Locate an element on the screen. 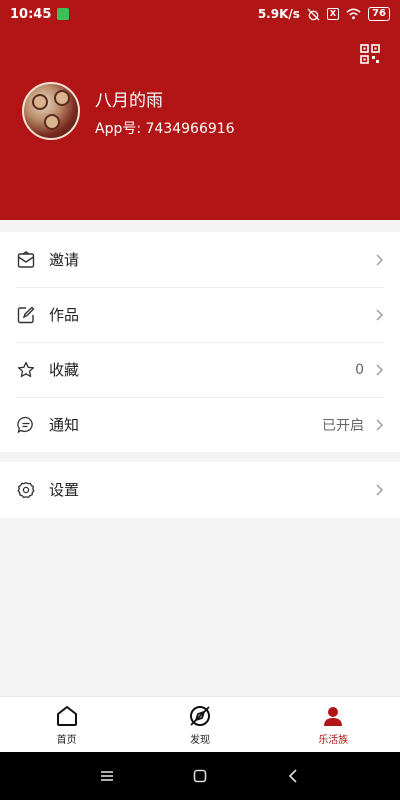 Image resolution: width=400 pixels, height=800 pixels. avatar is located at coordinates (51, 111).